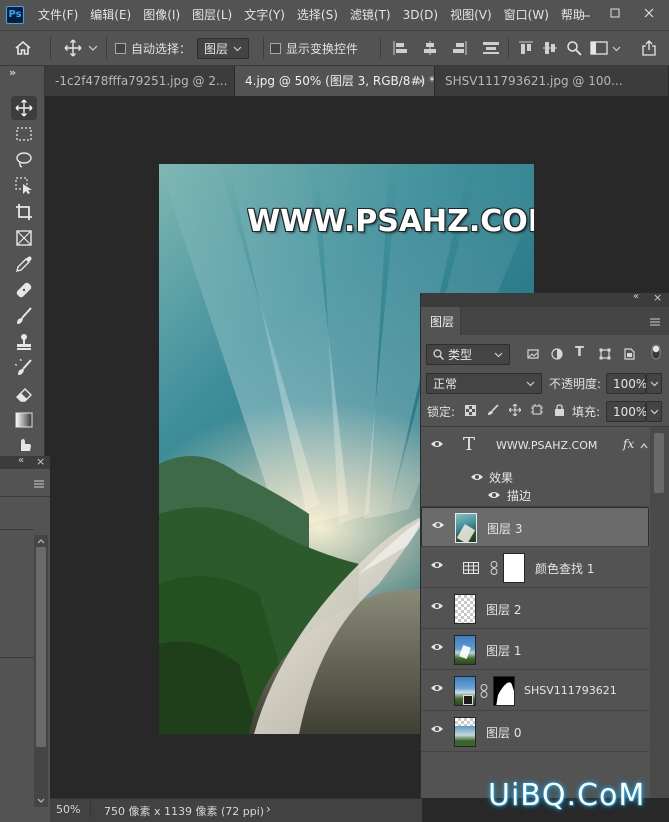 The width and height of the screenshot is (669, 822). Describe the element at coordinates (430, 48) in the screenshot. I see `align-center-icon` at that location.